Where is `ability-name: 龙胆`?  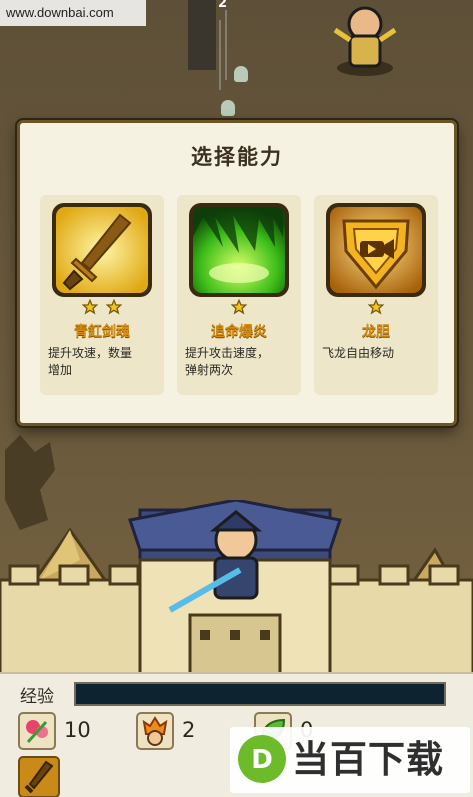 ability-name: 龙胆 is located at coordinates (376, 332).